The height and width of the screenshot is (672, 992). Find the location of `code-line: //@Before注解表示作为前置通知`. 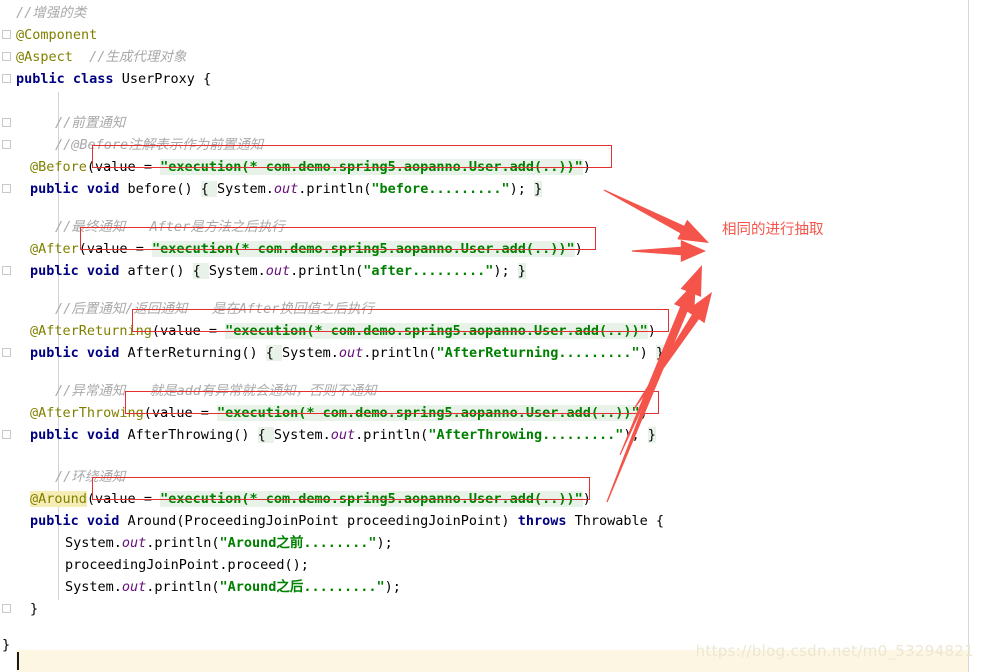

code-line: //@Before注解表示作为前置通知 is located at coordinates (131, 145).